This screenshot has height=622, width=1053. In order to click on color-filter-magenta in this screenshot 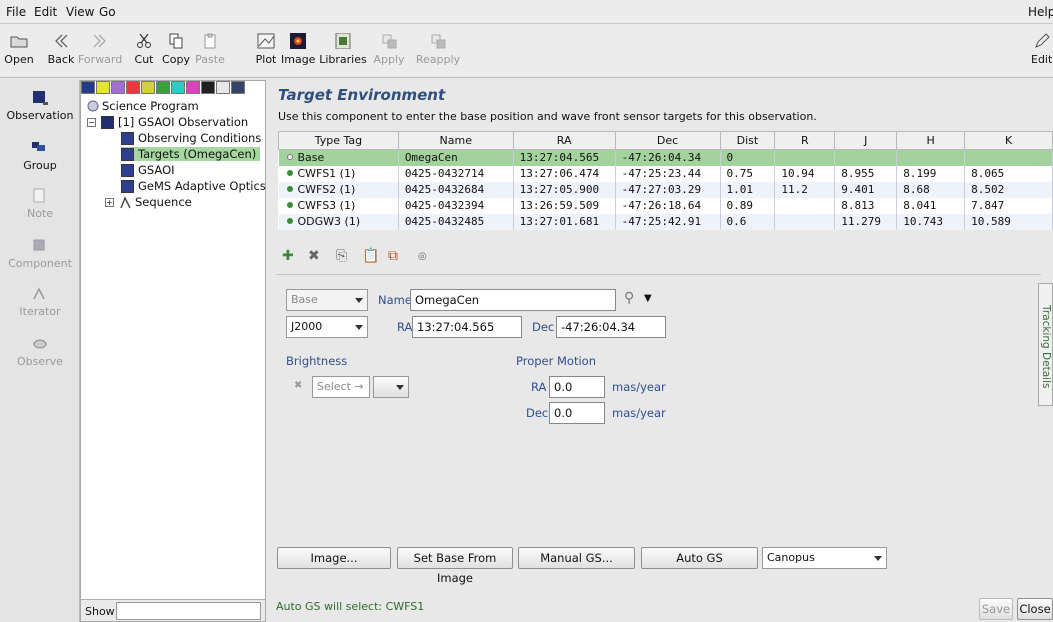, I will do `click(193, 87)`.